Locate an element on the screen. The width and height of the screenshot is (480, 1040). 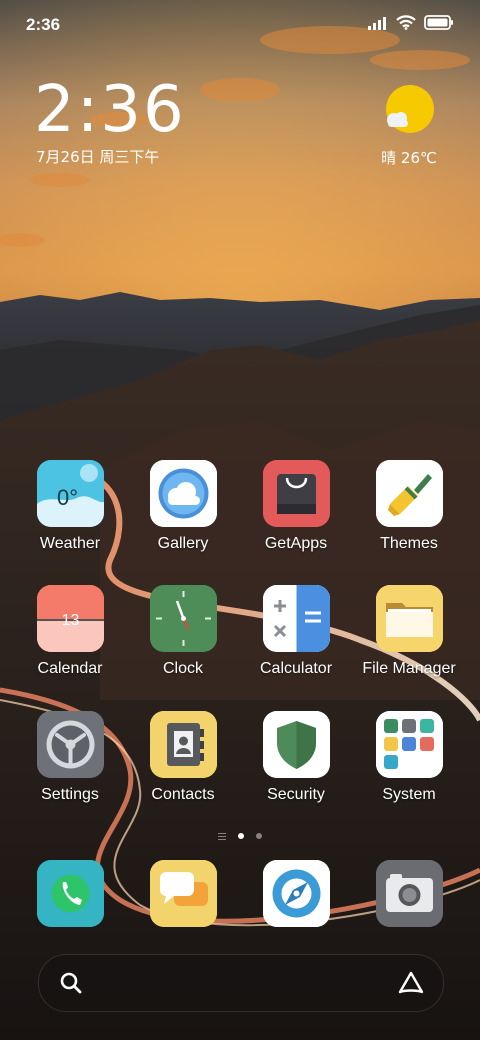
status-bar: 2:36 is located at coordinates (240, 25).